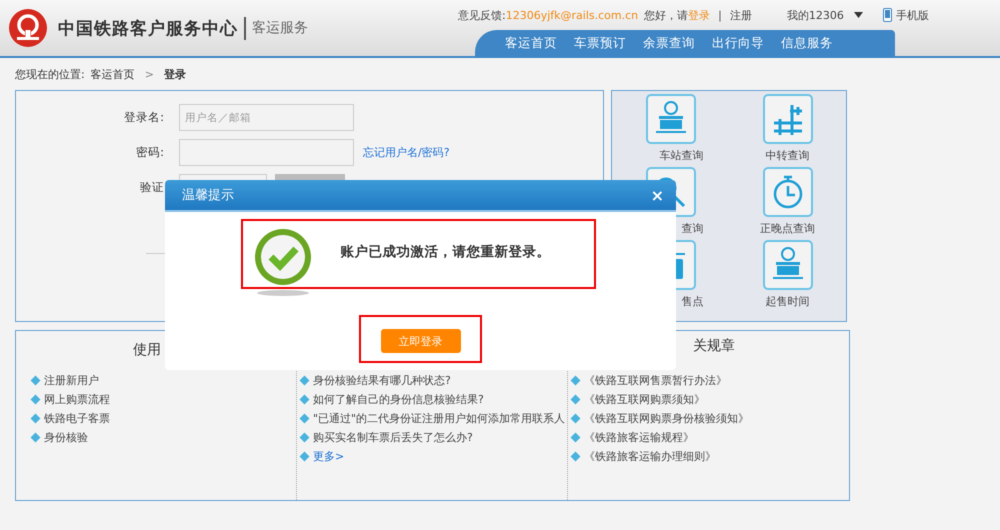 Image resolution: width=1000 pixels, height=530 pixels. What do you see at coordinates (714, 346) in the screenshot?
I see `section-title: 关规章` at bounding box center [714, 346].